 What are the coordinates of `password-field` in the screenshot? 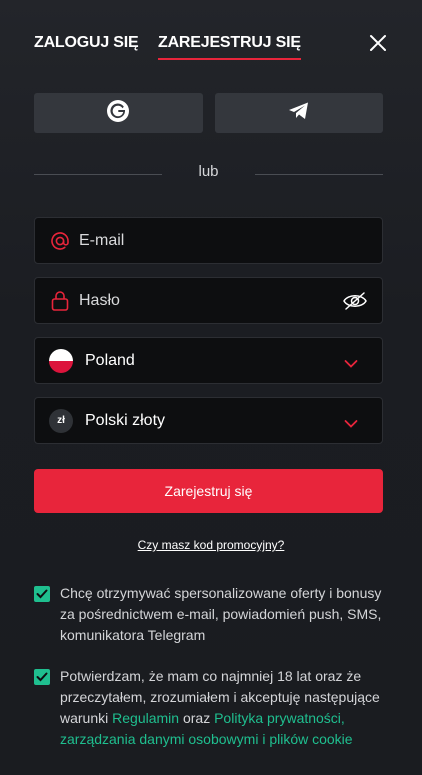 It's located at (208, 300).